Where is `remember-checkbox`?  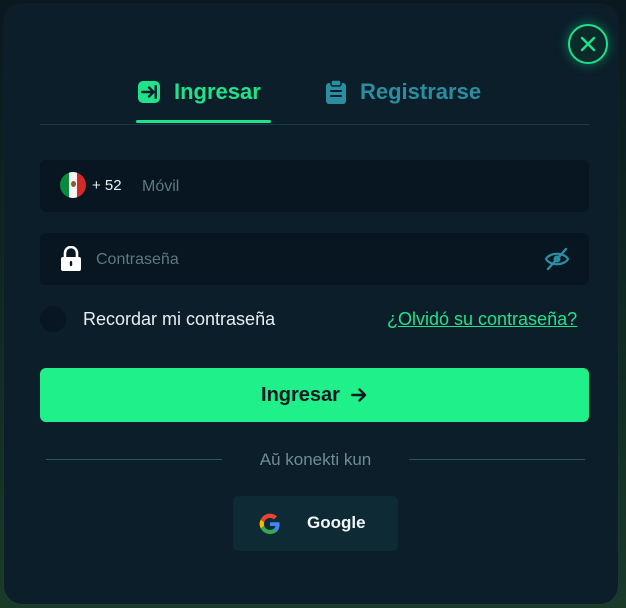
remember-checkbox is located at coordinates (53, 319).